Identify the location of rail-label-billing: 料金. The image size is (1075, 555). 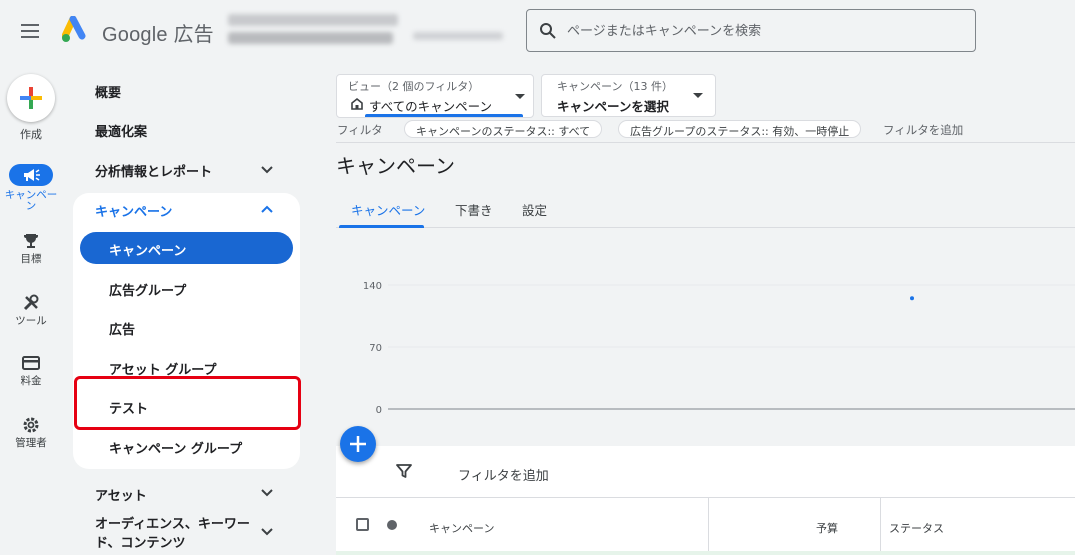
(31, 381).